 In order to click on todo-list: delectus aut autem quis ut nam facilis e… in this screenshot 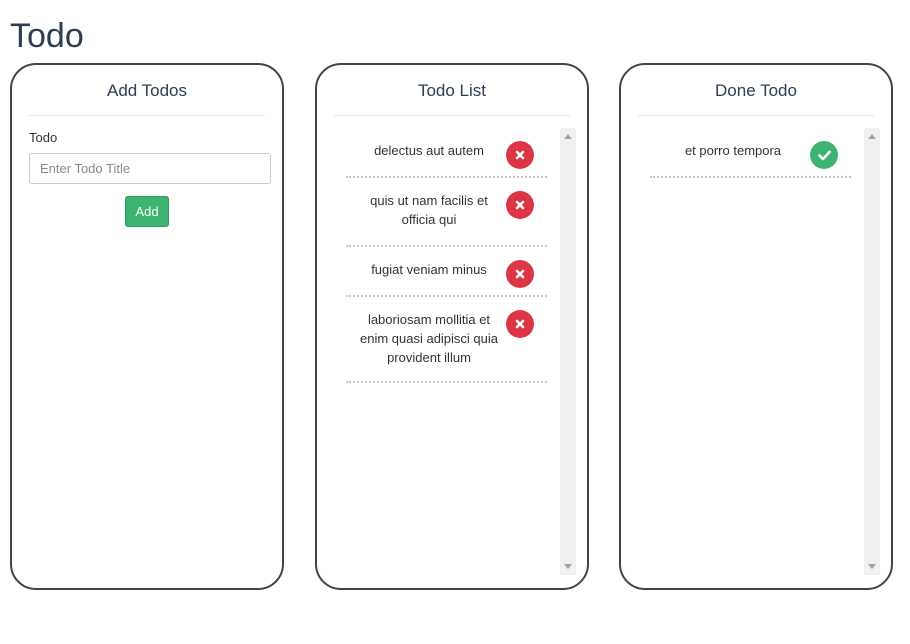, I will do `click(446, 255)`.